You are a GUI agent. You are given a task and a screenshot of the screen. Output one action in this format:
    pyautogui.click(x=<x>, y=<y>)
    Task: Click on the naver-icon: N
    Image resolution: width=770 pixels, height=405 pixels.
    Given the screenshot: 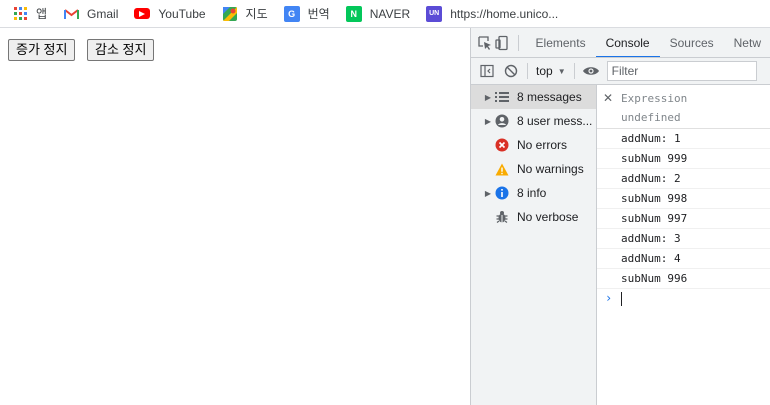 What is the action you would take?
    pyautogui.click(x=353, y=13)
    